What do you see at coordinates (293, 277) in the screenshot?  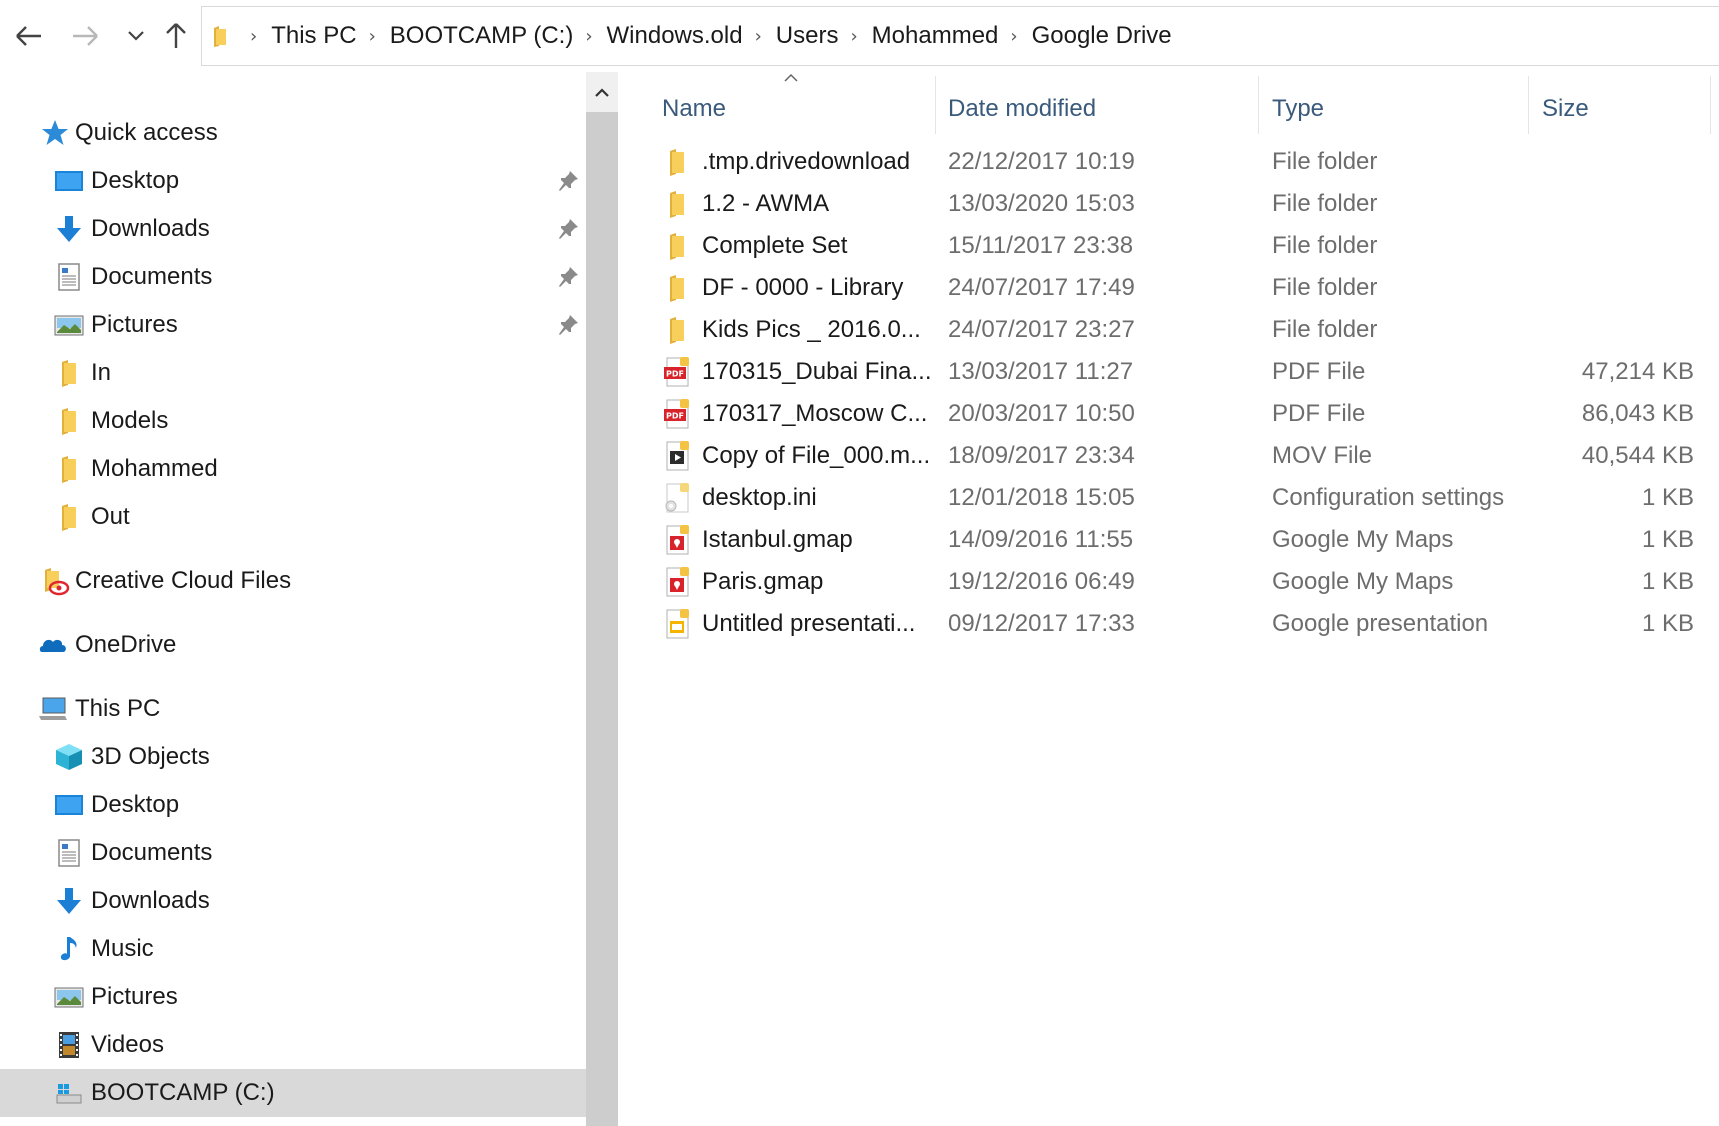 I see `nav-quick-documents: Documents` at bounding box center [293, 277].